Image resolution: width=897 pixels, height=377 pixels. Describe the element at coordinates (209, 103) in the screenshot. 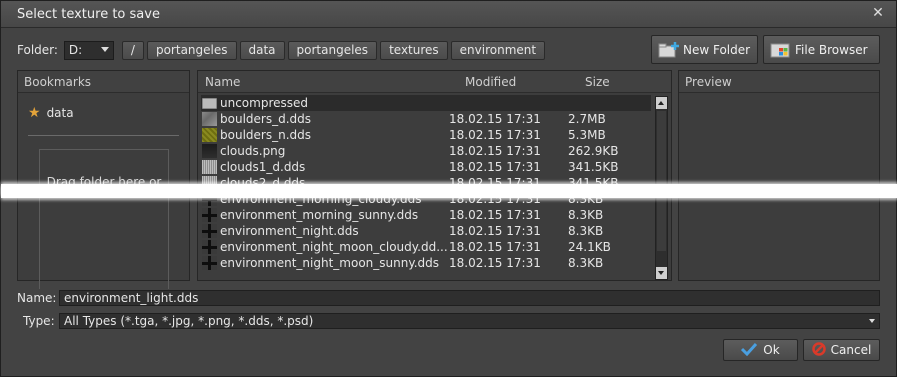

I see `folder-icon` at that location.